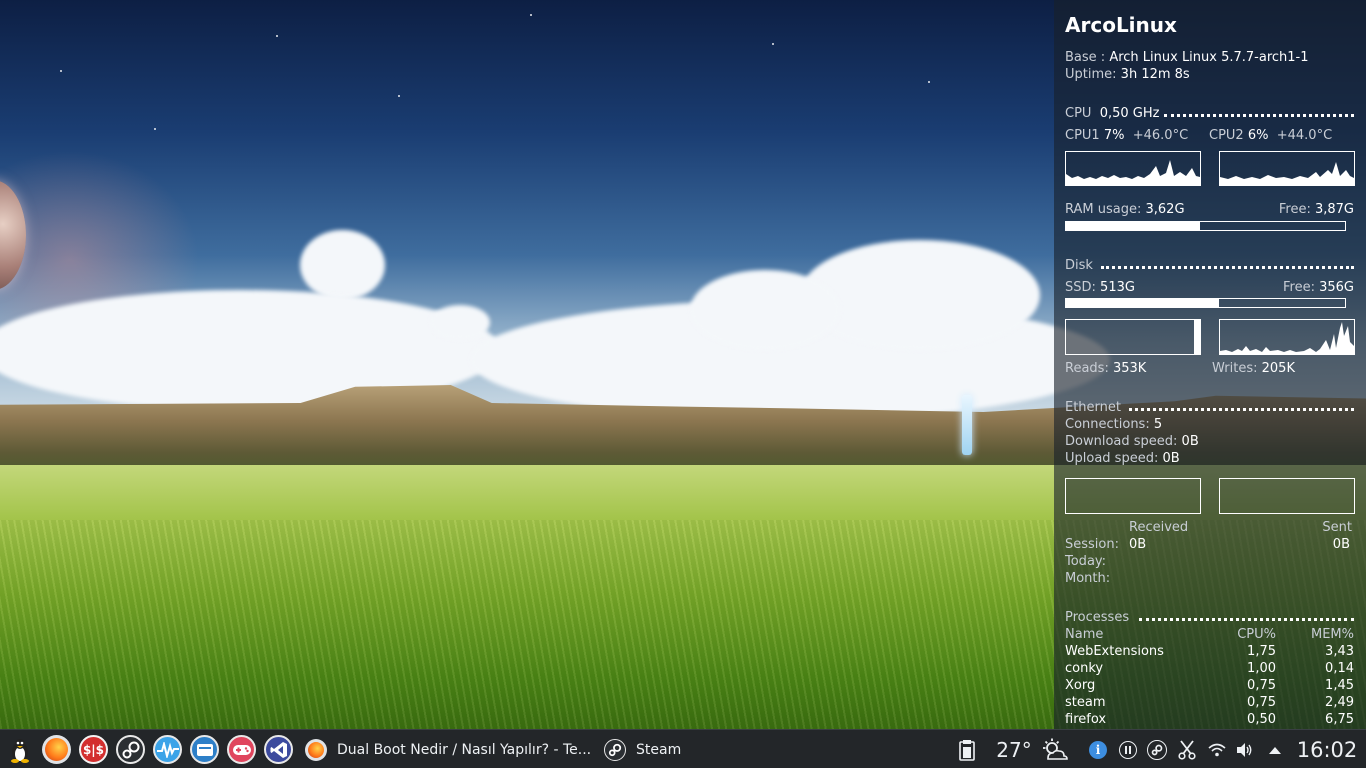 The width and height of the screenshot is (1366, 768). Describe the element at coordinates (1117, 287) in the screenshot. I see `ssd-size: 513G` at that location.